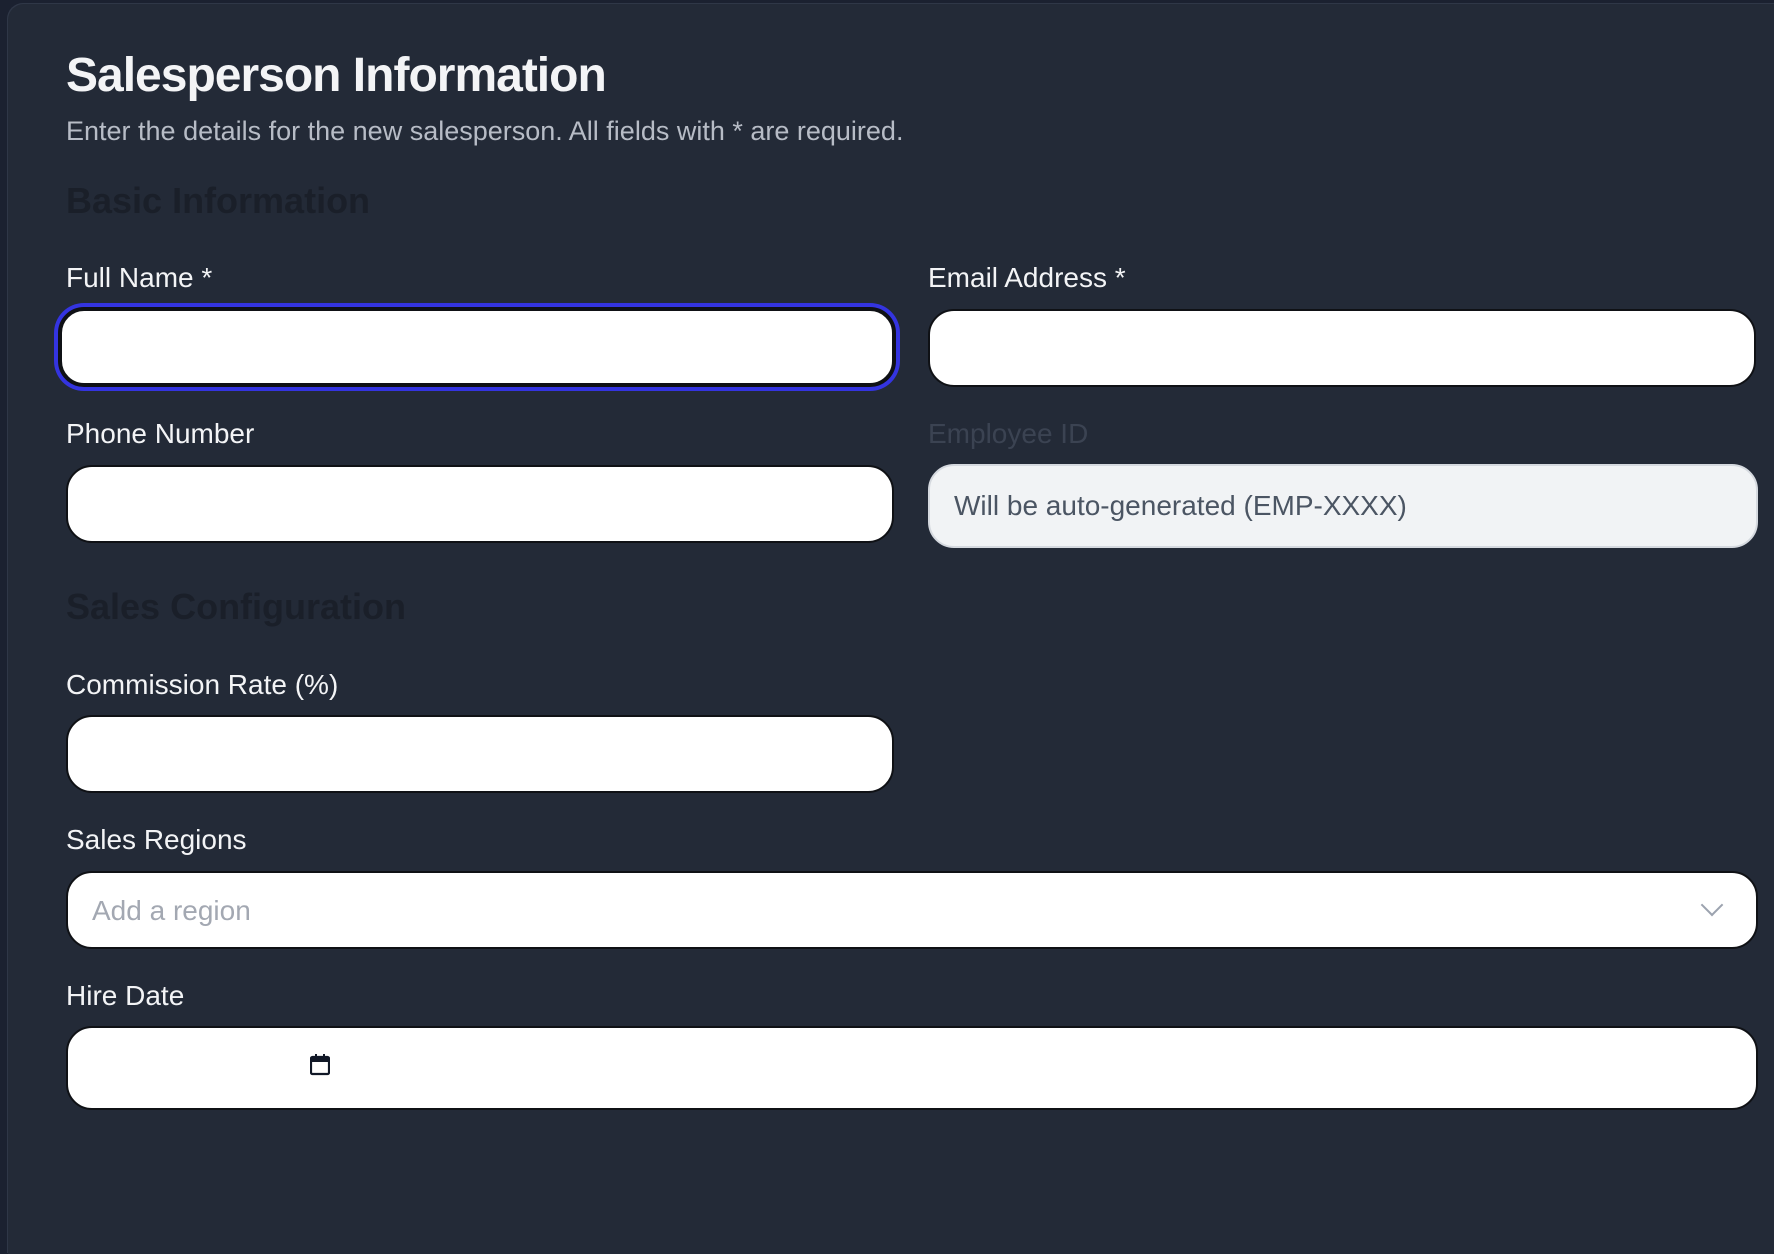  What do you see at coordinates (156, 839) in the screenshot?
I see `sales-regions-label: Sales Regions` at bounding box center [156, 839].